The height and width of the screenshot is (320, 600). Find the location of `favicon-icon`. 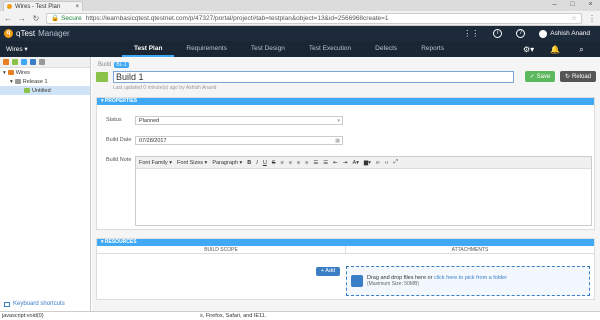

favicon-icon is located at coordinates (9, 6).